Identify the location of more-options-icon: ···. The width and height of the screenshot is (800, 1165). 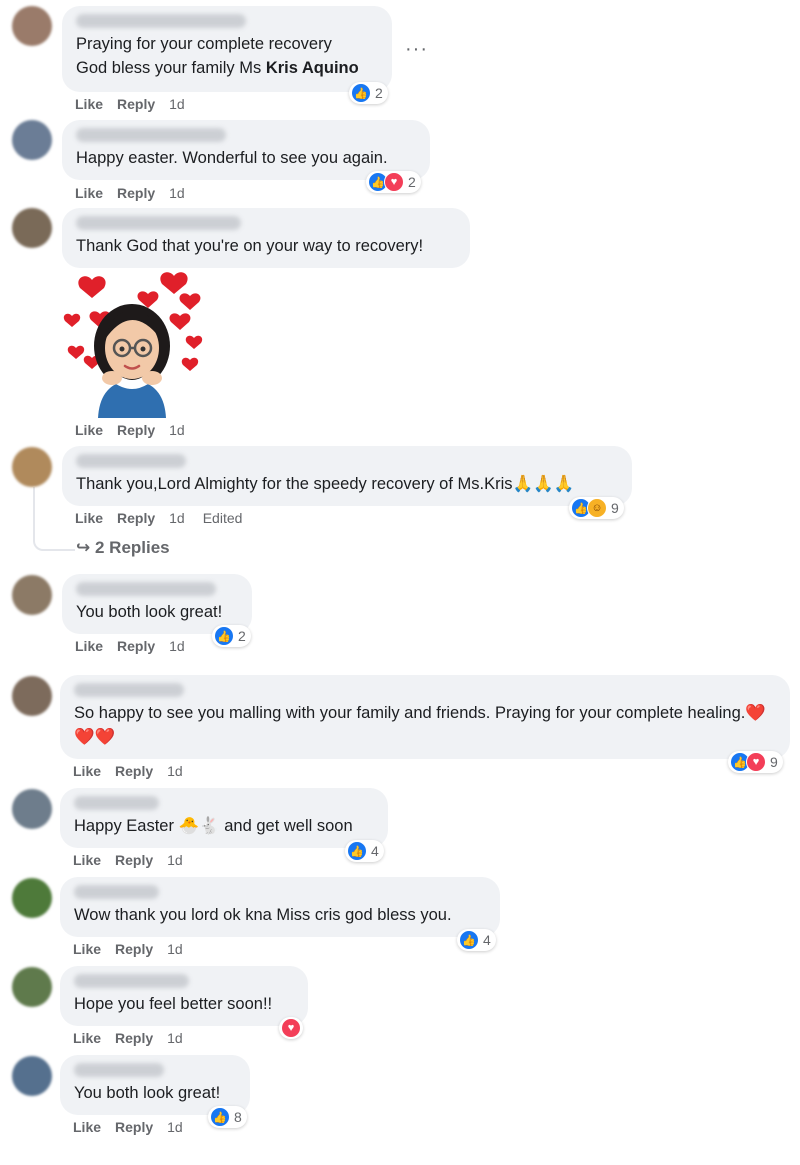
(416, 49).